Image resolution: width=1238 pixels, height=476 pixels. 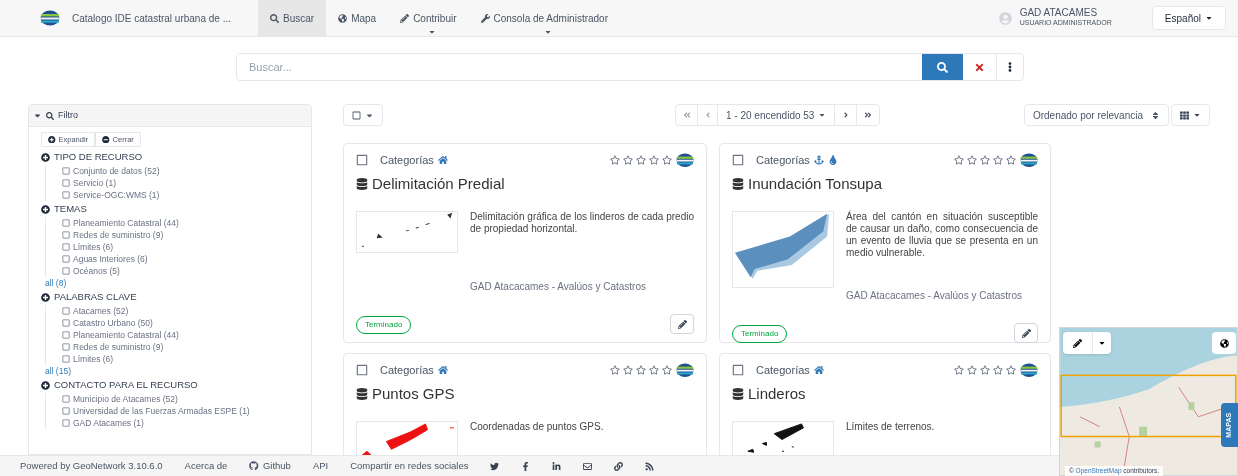 What do you see at coordinates (363, 115) in the screenshot?
I see `select-all-dropdown` at bounding box center [363, 115].